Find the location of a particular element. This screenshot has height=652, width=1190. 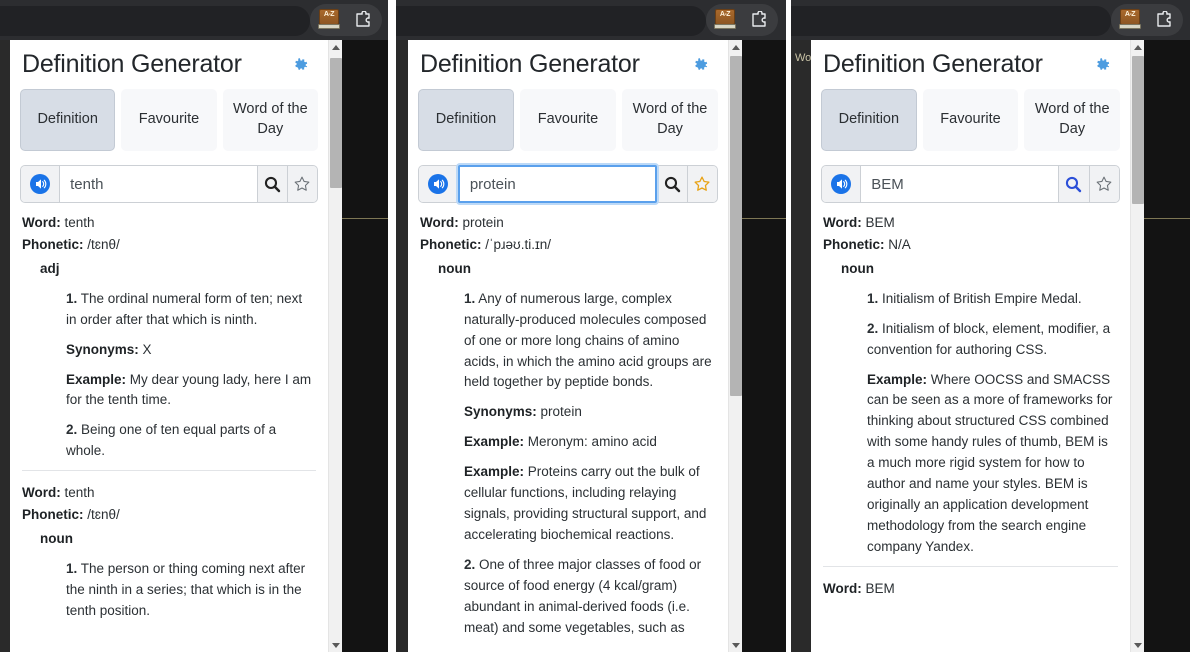

example-row: Example: Meronym: amino acid is located at coordinates (590, 442).